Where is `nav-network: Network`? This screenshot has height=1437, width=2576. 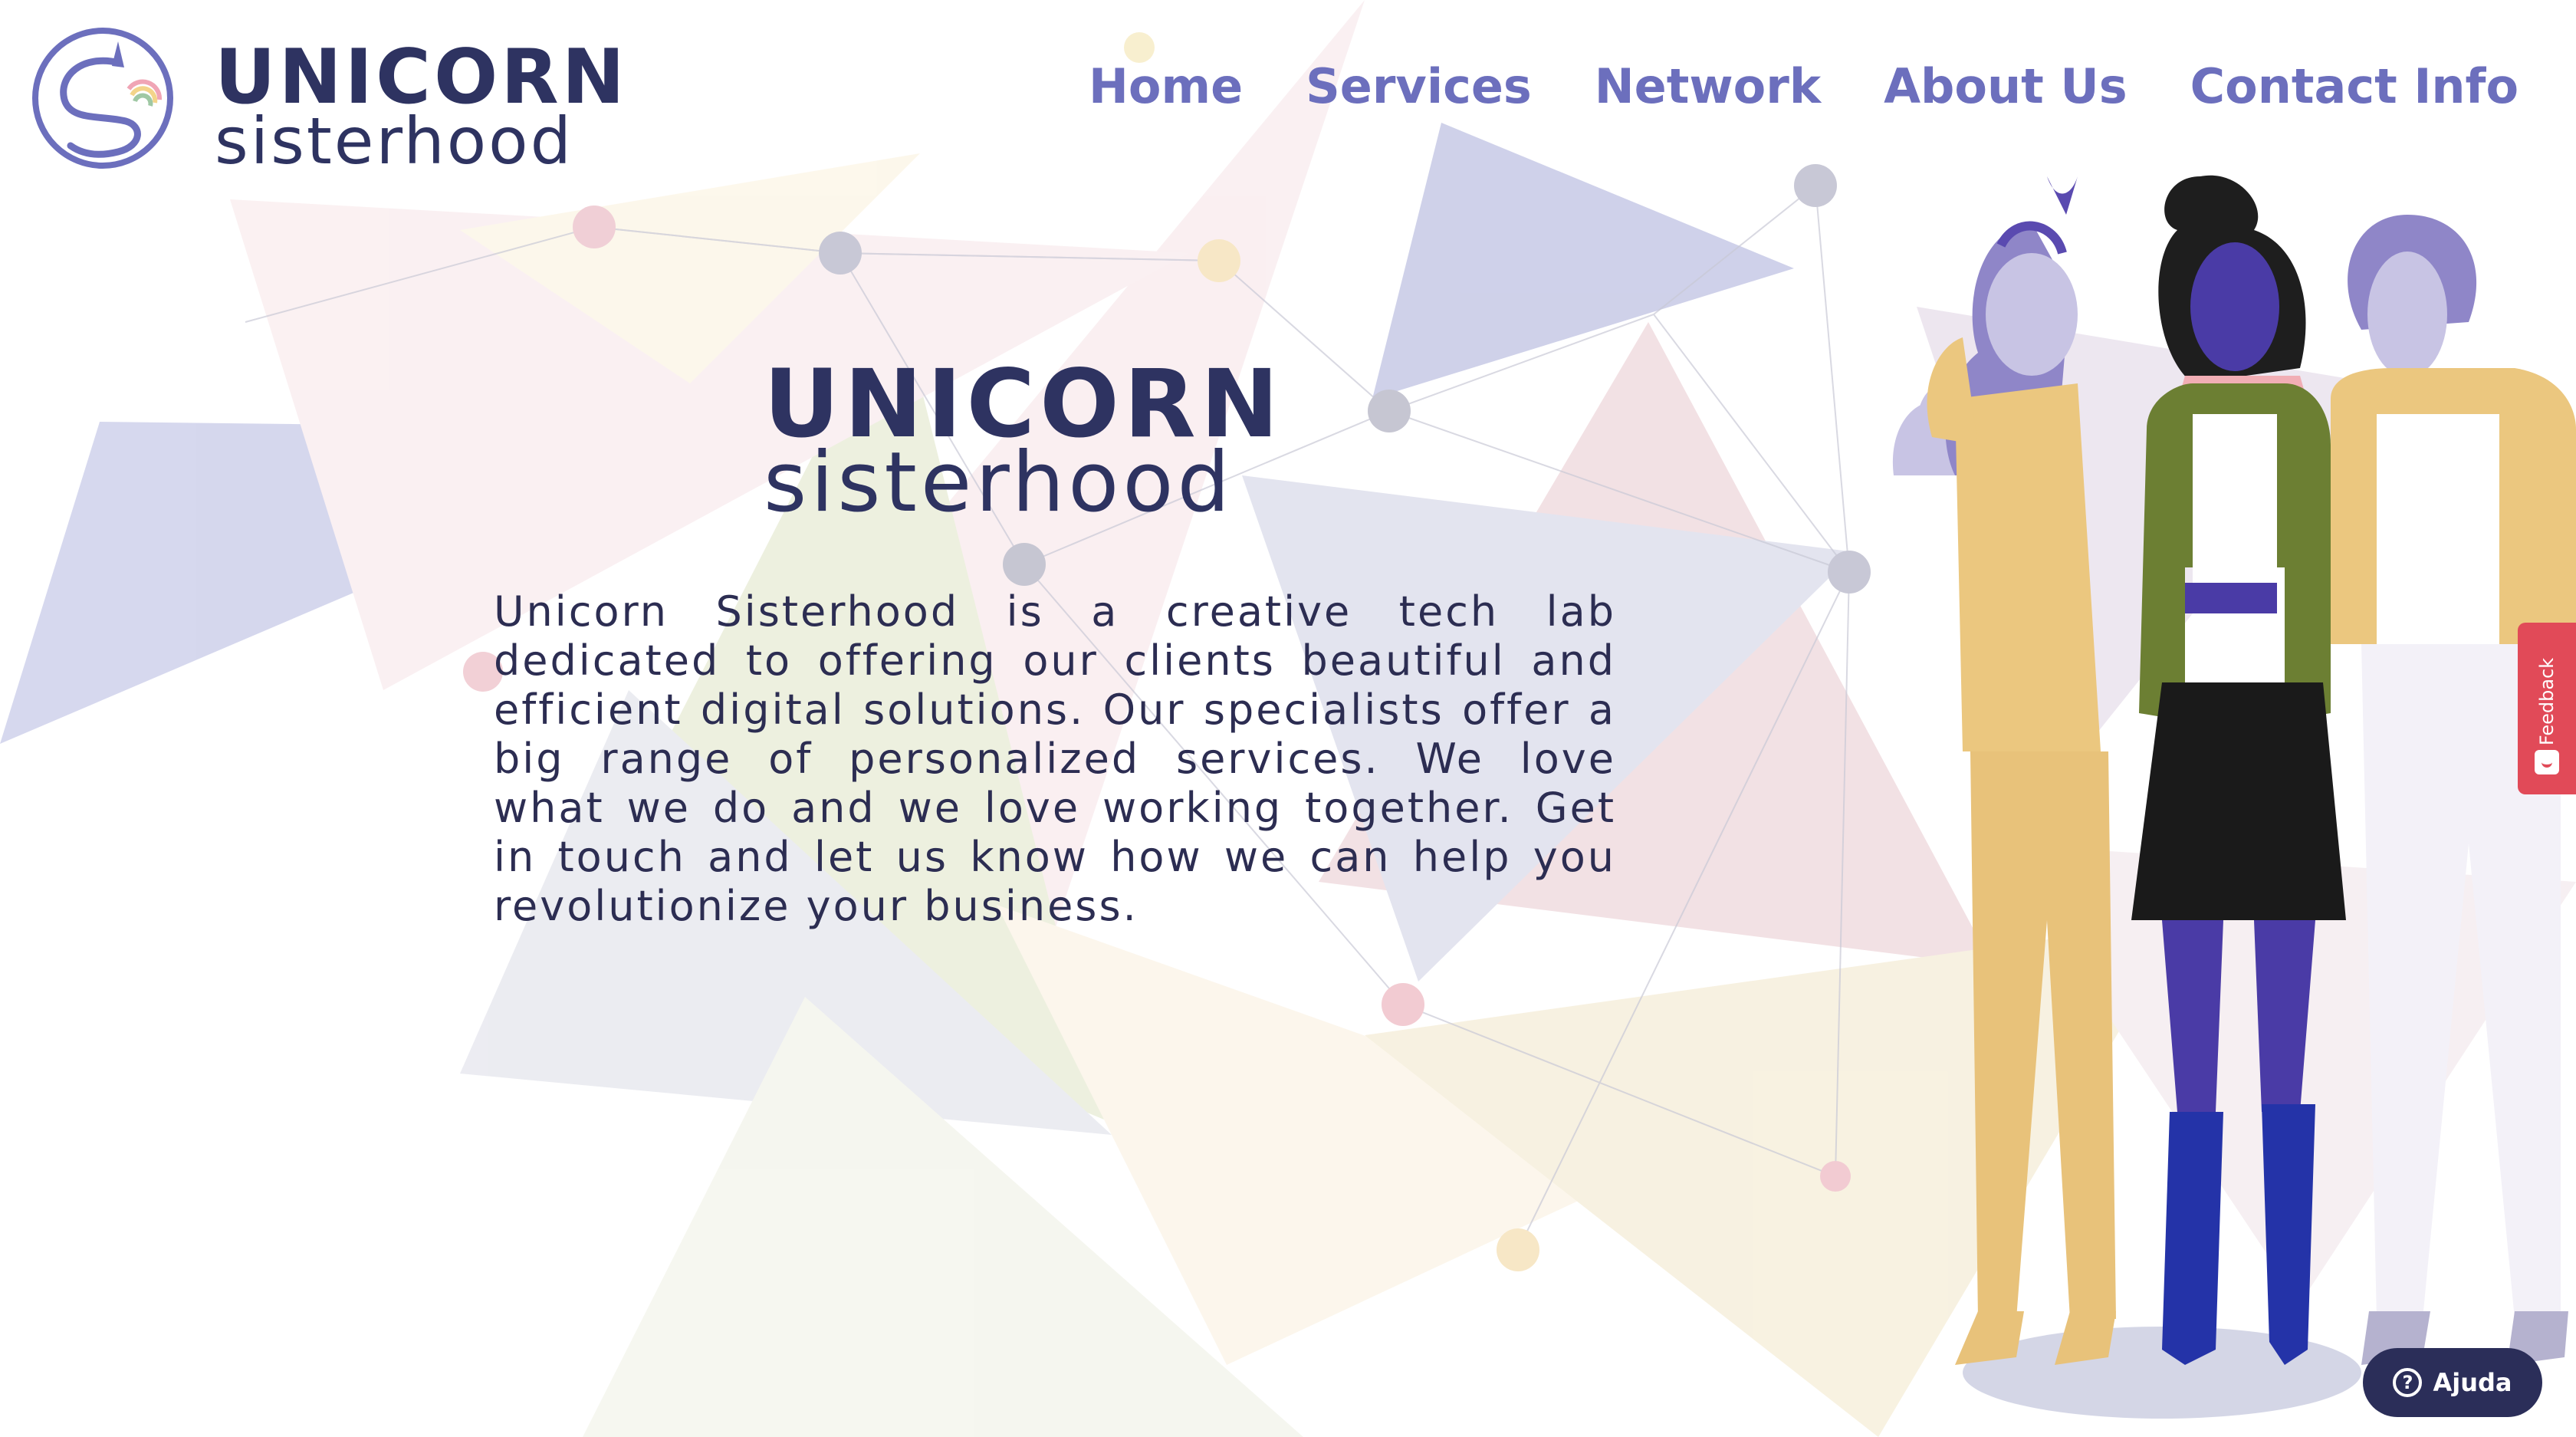 nav-network: Network is located at coordinates (1708, 97).